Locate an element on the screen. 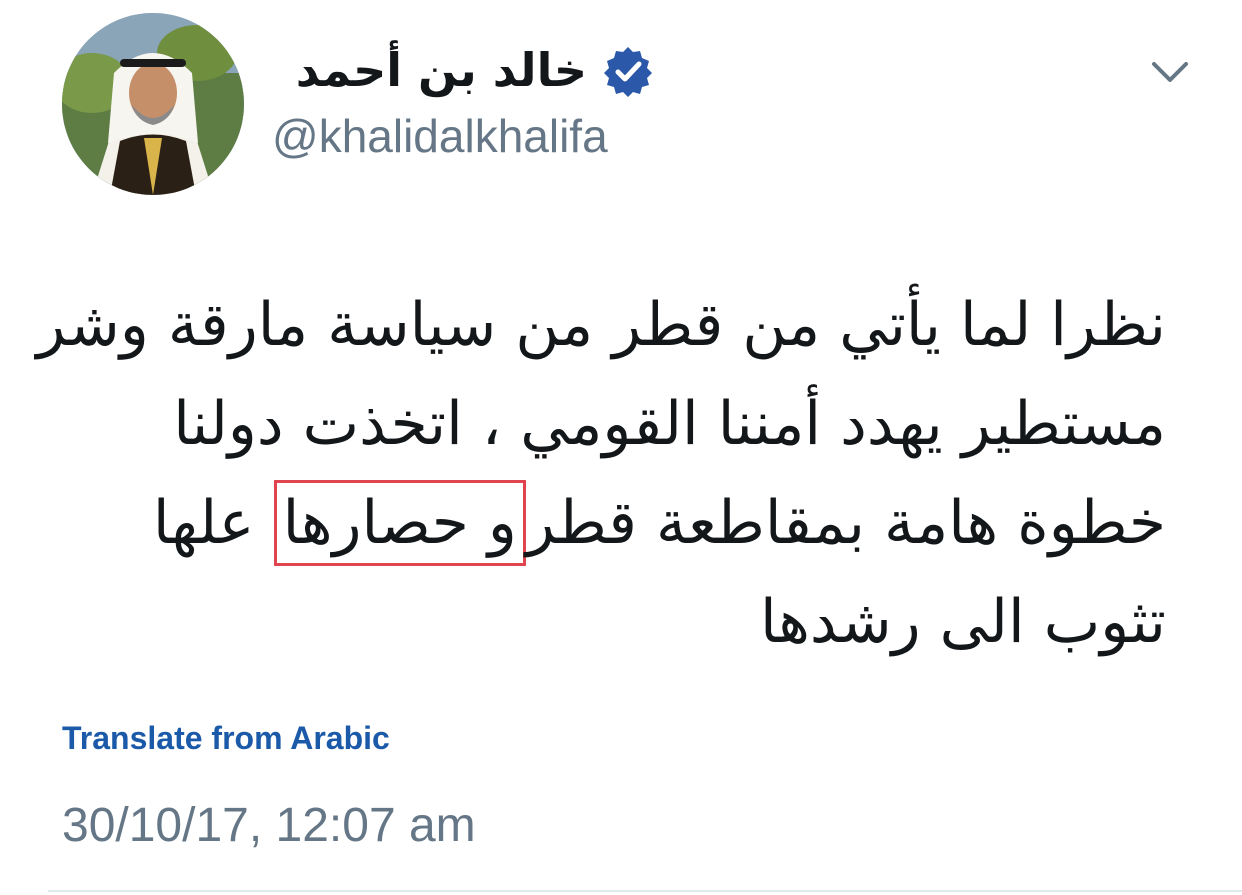 This screenshot has width=1242, height=895. tweet-line: مستطير يهدد أمننا القومي ، اتخذت دولنا is located at coordinates (669, 424).